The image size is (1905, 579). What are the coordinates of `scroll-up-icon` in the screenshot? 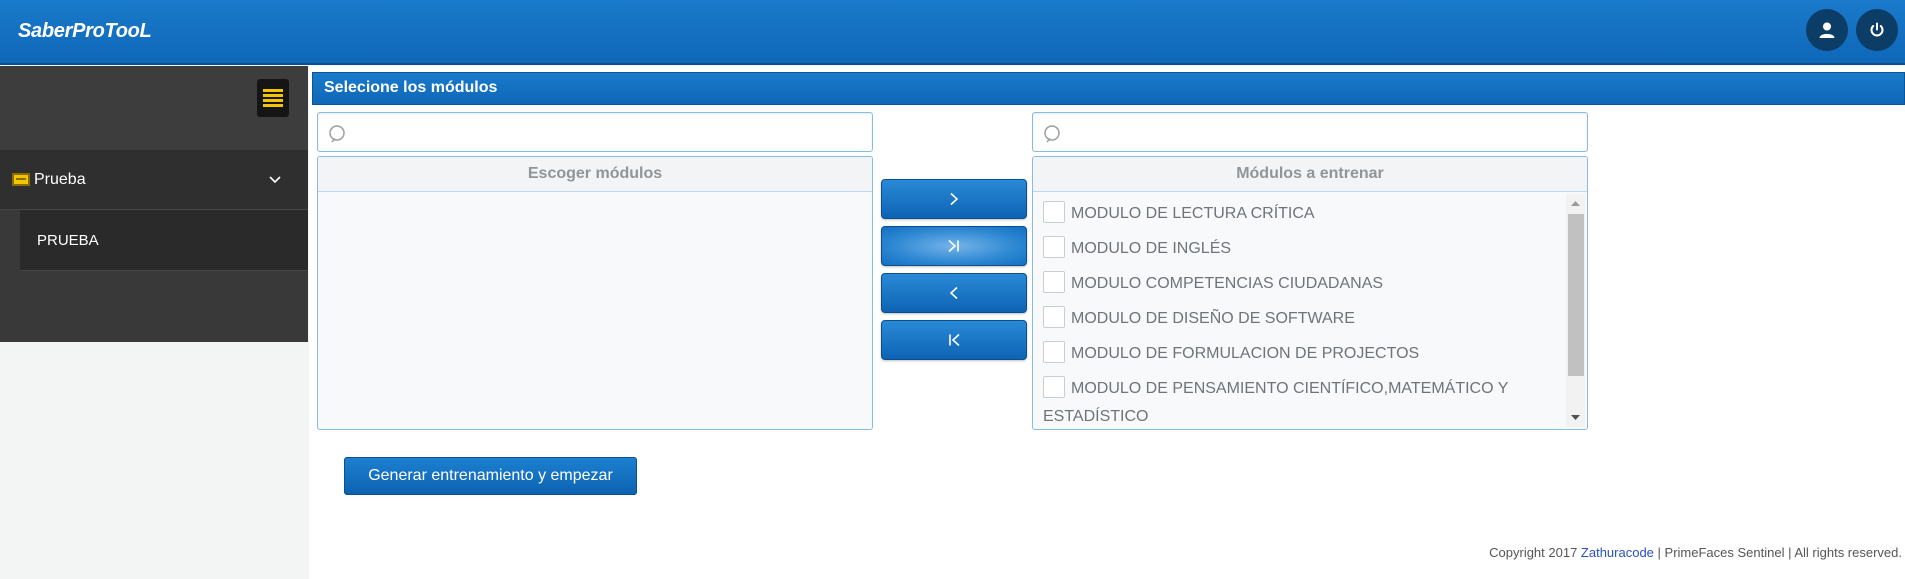 It's located at (1575, 203).